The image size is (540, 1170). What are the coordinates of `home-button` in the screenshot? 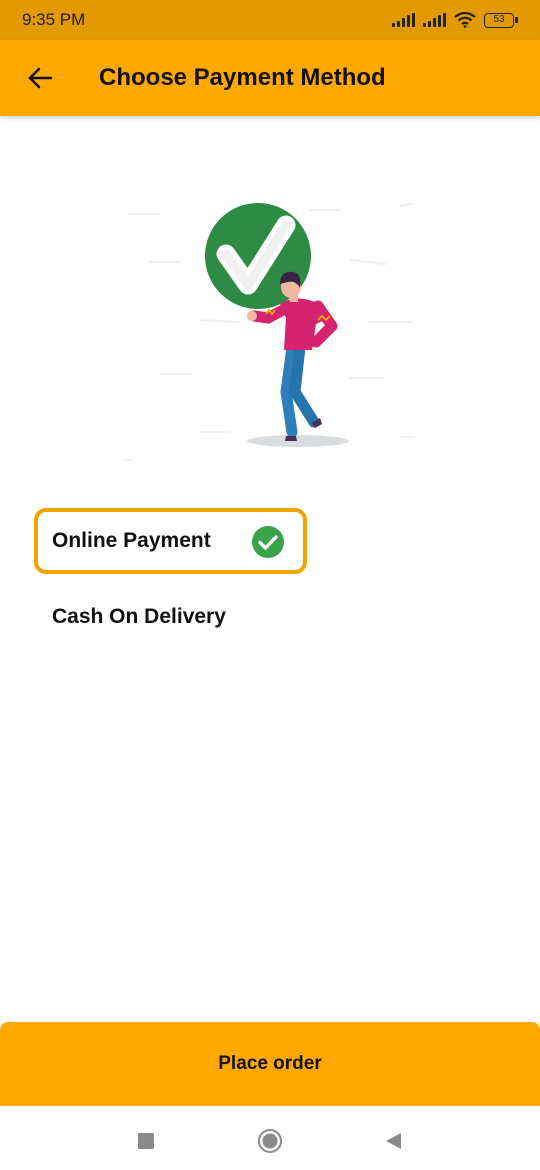 It's located at (270, 1141).